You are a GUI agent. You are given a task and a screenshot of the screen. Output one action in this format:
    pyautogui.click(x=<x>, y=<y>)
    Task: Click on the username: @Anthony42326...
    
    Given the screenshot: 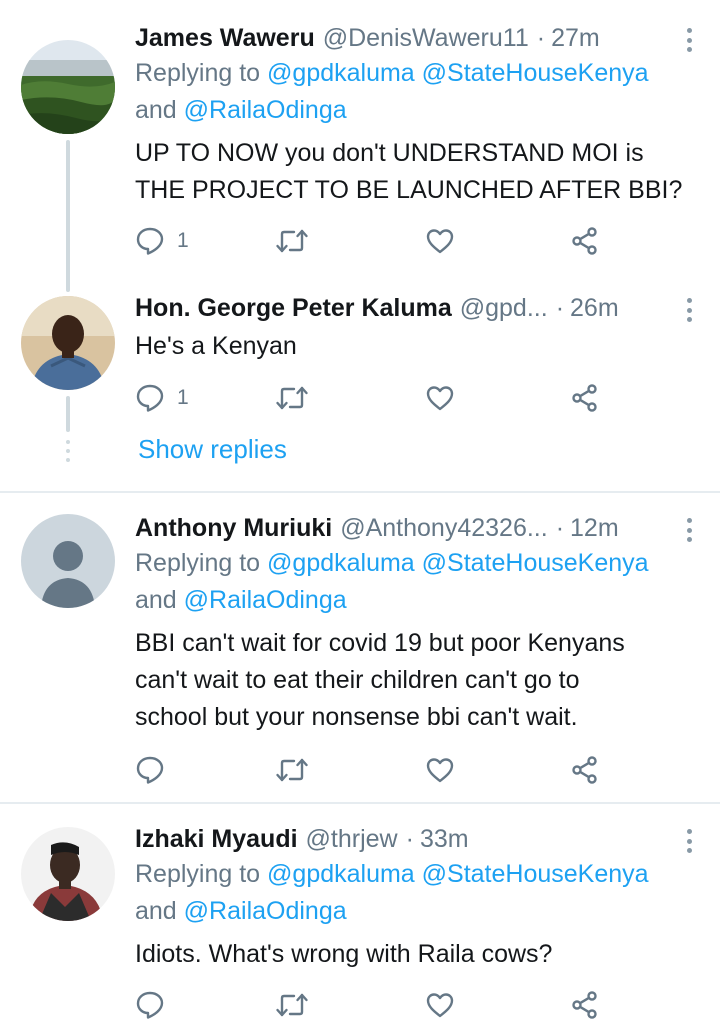 What is the action you would take?
    pyautogui.click(x=443, y=528)
    